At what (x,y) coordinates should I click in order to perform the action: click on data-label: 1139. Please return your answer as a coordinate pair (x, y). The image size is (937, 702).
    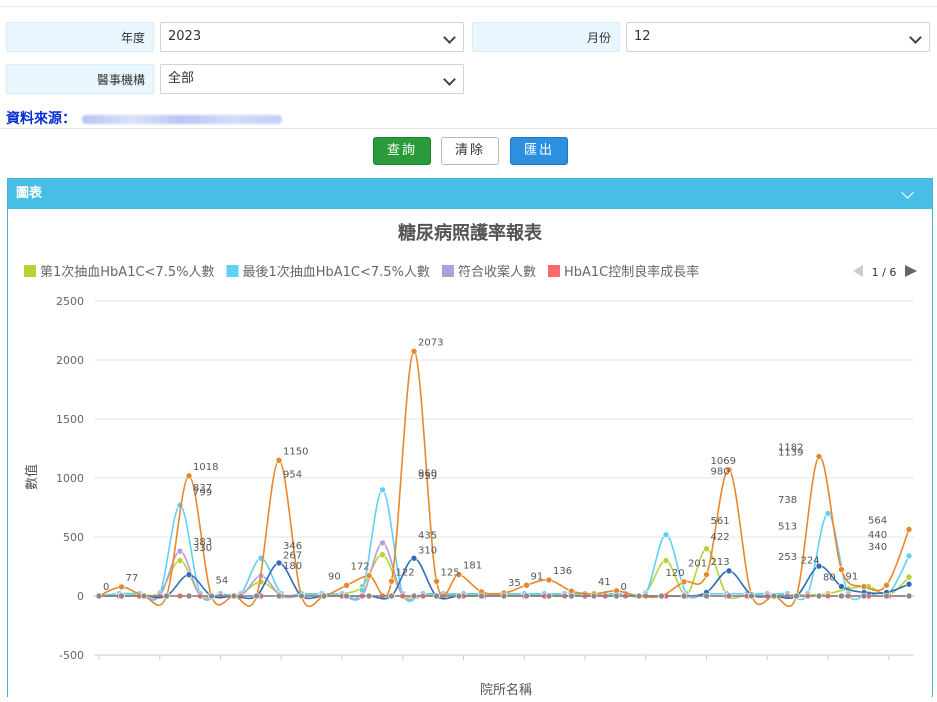
    Looking at the image, I should click on (790, 453).